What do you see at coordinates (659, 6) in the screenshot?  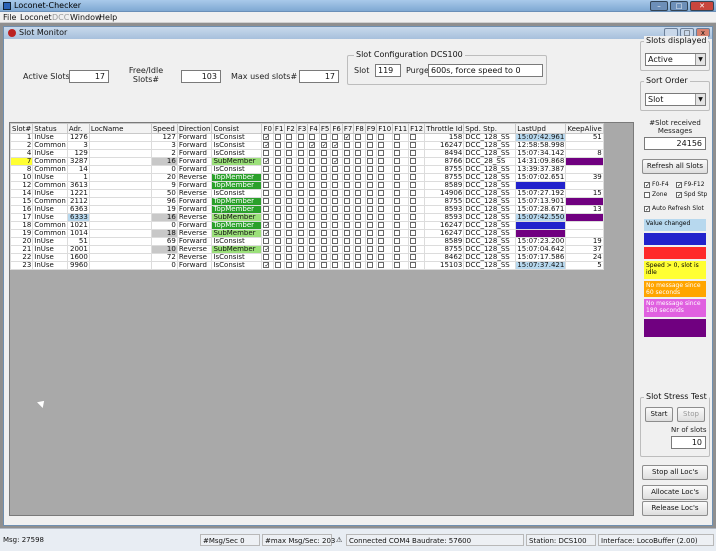 I see `minimize-button: –` at bounding box center [659, 6].